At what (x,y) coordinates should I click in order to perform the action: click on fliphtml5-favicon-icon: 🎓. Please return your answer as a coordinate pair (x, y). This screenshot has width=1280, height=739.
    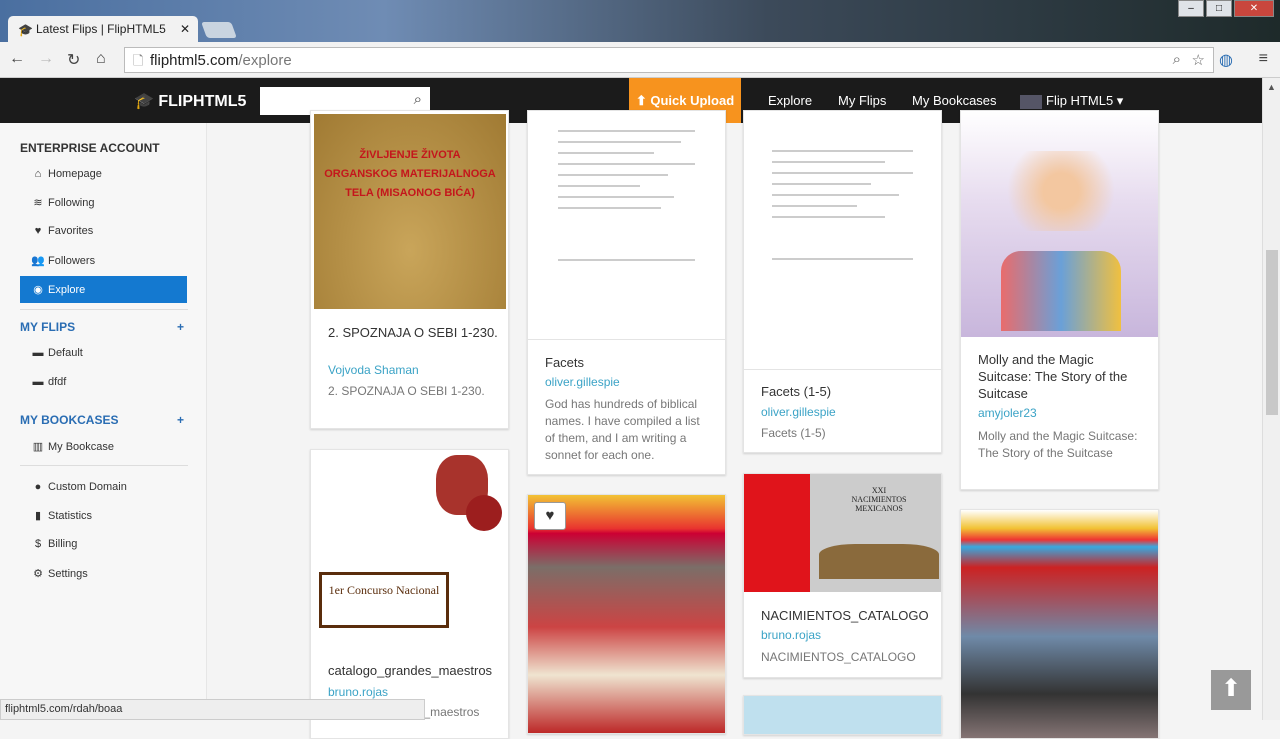
    Looking at the image, I should click on (25, 30).